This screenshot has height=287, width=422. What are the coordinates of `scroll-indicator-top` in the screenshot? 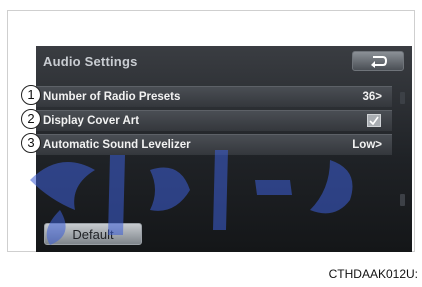 It's located at (402, 98).